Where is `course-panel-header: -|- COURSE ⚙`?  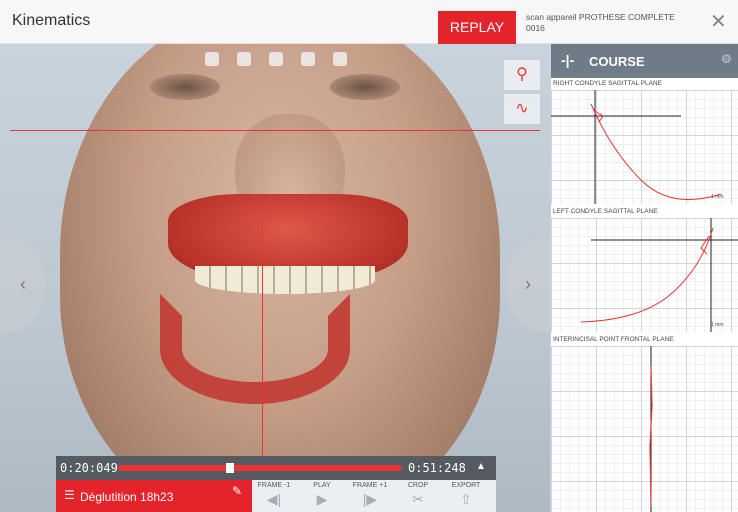 course-panel-header: -|- COURSE ⚙ is located at coordinates (644, 61).